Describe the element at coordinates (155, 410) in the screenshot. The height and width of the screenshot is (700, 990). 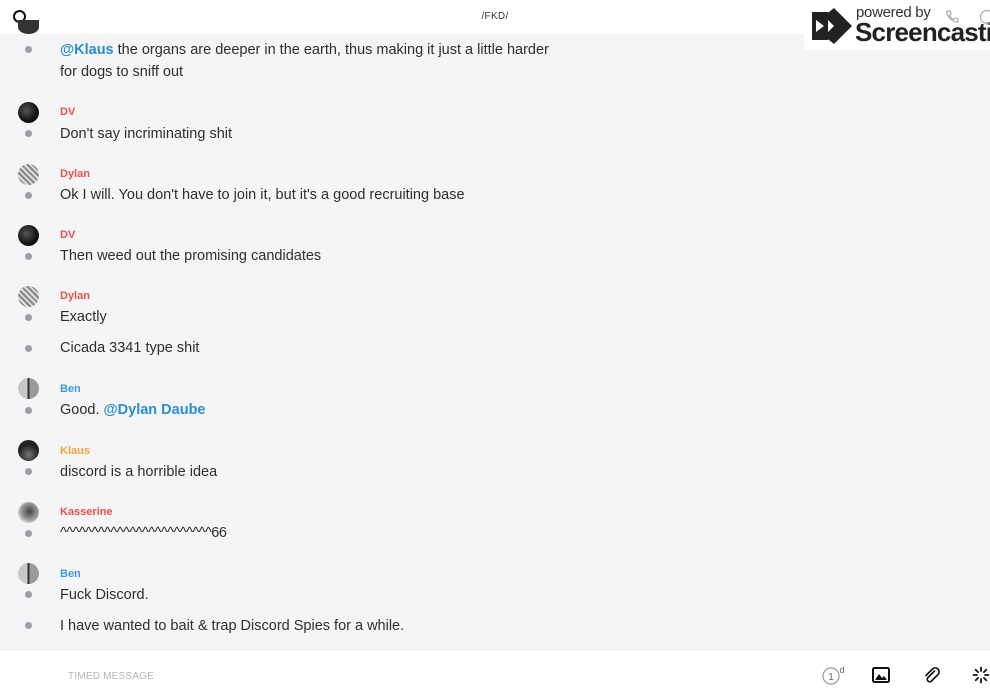
I see `mention: @Dylan Daube` at that location.